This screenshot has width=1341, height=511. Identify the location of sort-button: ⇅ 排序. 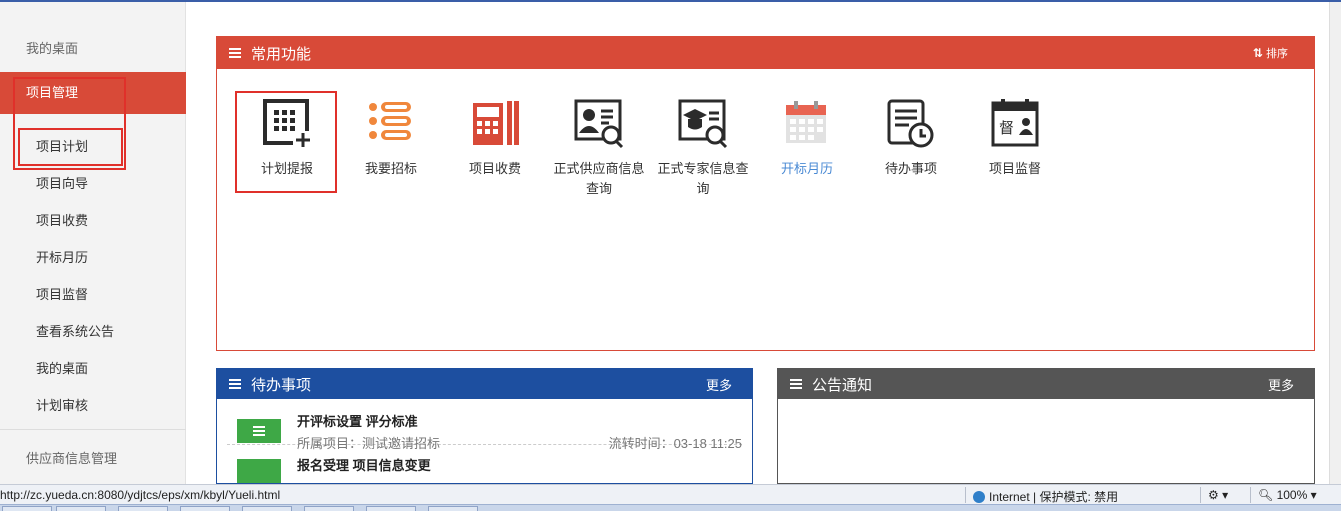
(1270, 53).